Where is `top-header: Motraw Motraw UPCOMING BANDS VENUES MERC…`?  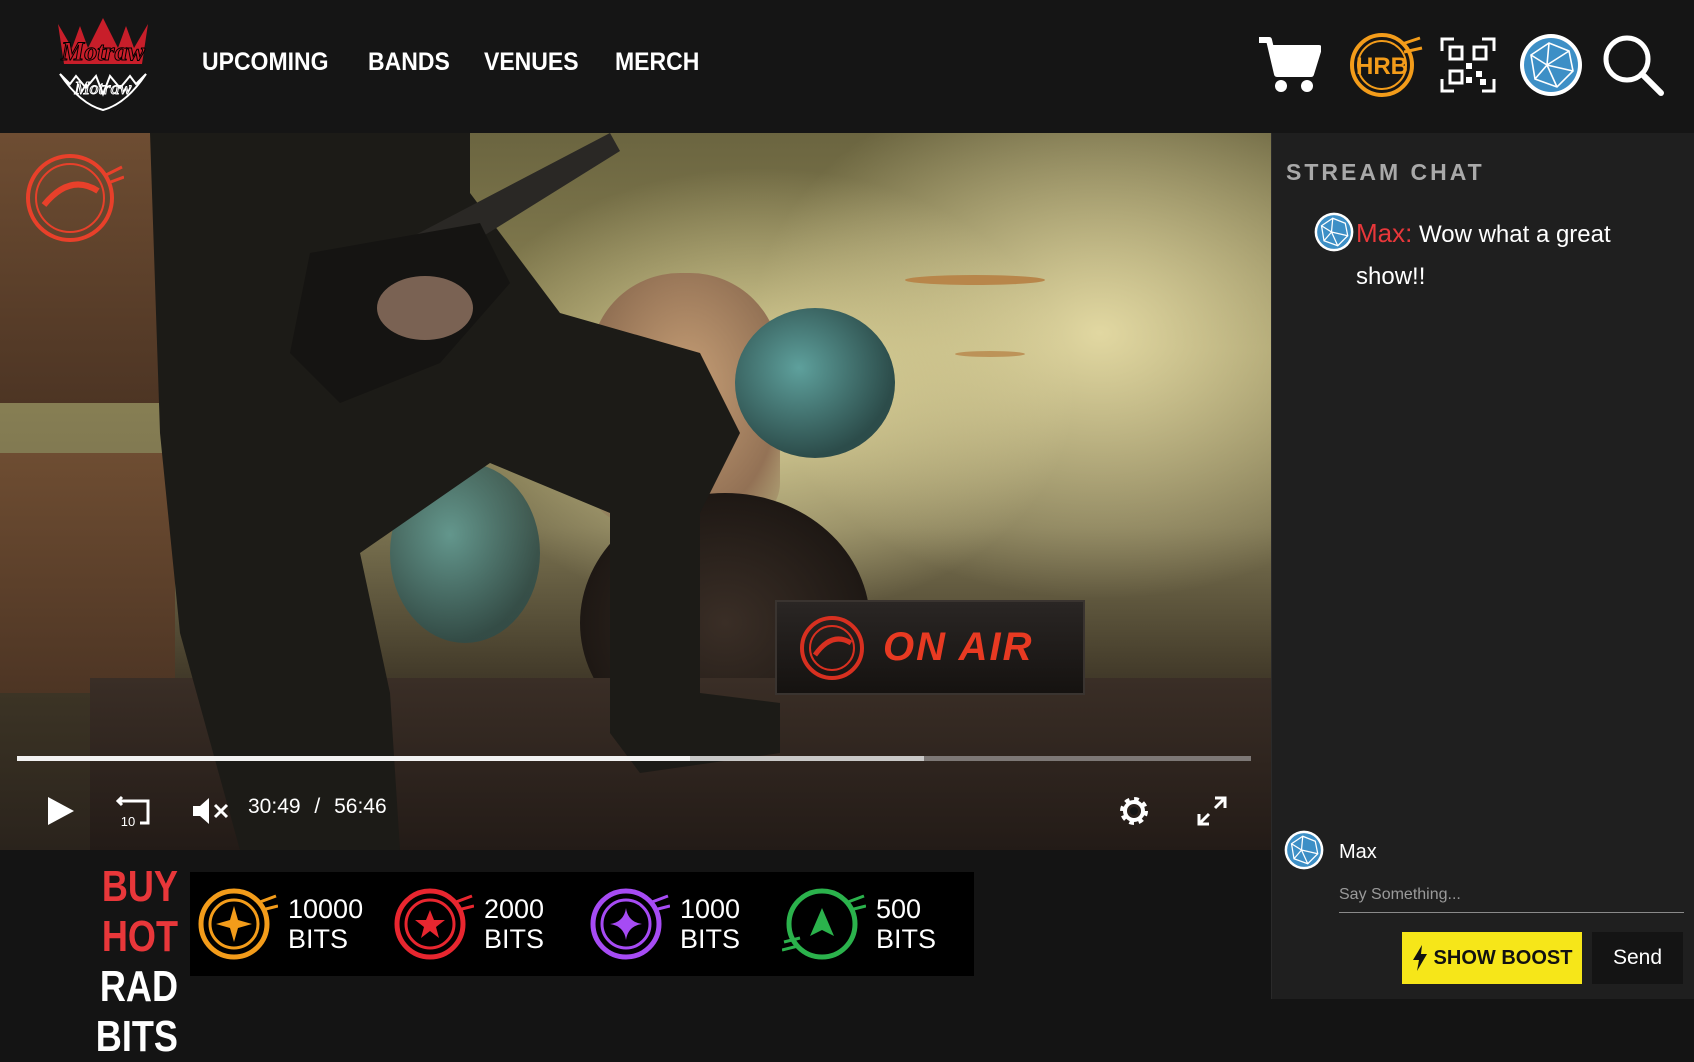
top-header: Motraw Motraw UPCOMING BANDS VENUES MERC… is located at coordinates (847, 66).